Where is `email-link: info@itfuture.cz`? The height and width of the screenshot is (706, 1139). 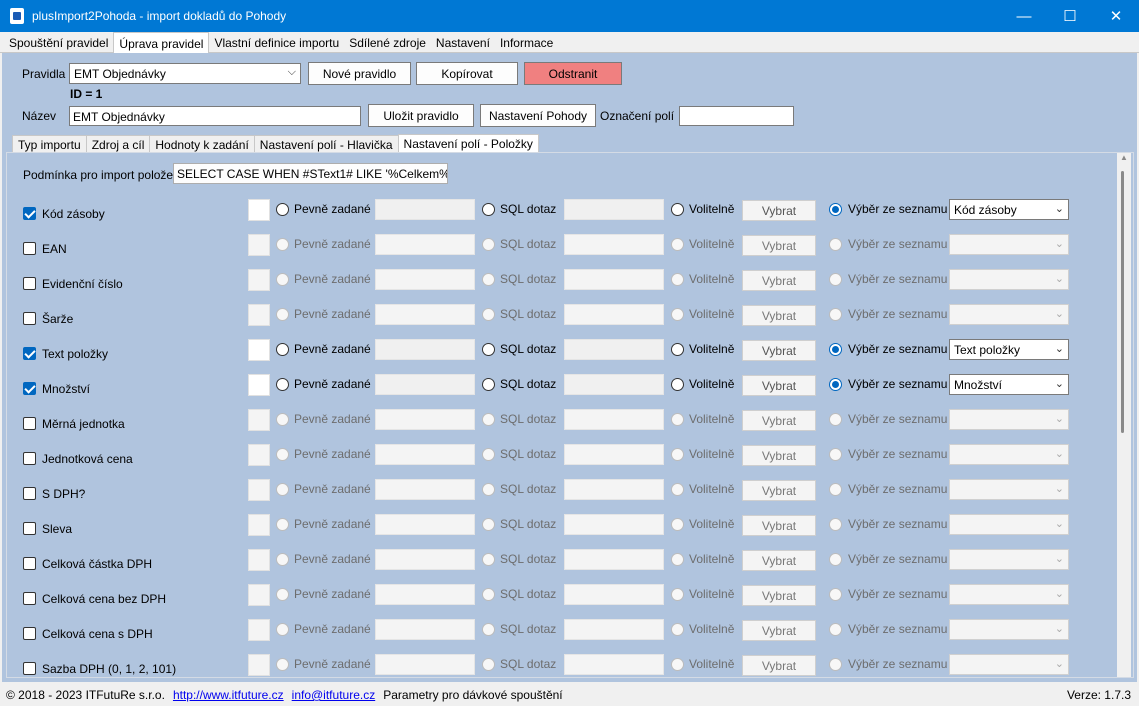
email-link: info@itfuture.cz is located at coordinates (334, 695).